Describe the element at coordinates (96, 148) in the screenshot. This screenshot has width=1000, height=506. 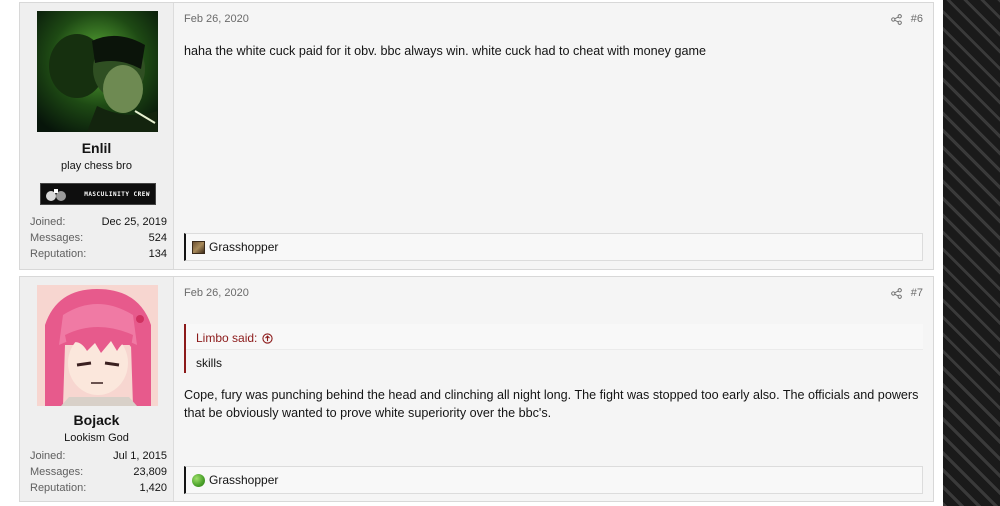
I see `username: Enlil` at that location.